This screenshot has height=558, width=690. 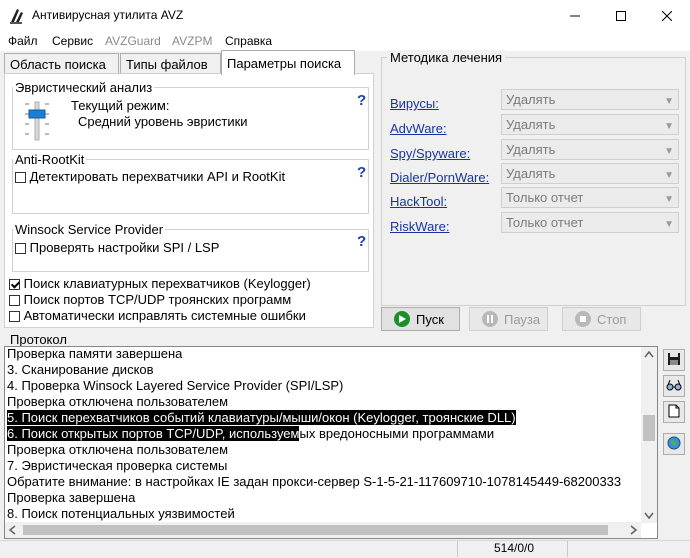 What do you see at coordinates (80, 369) in the screenshot?
I see `log-line: 3. Сканирование дисков` at bounding box center [80, 369].